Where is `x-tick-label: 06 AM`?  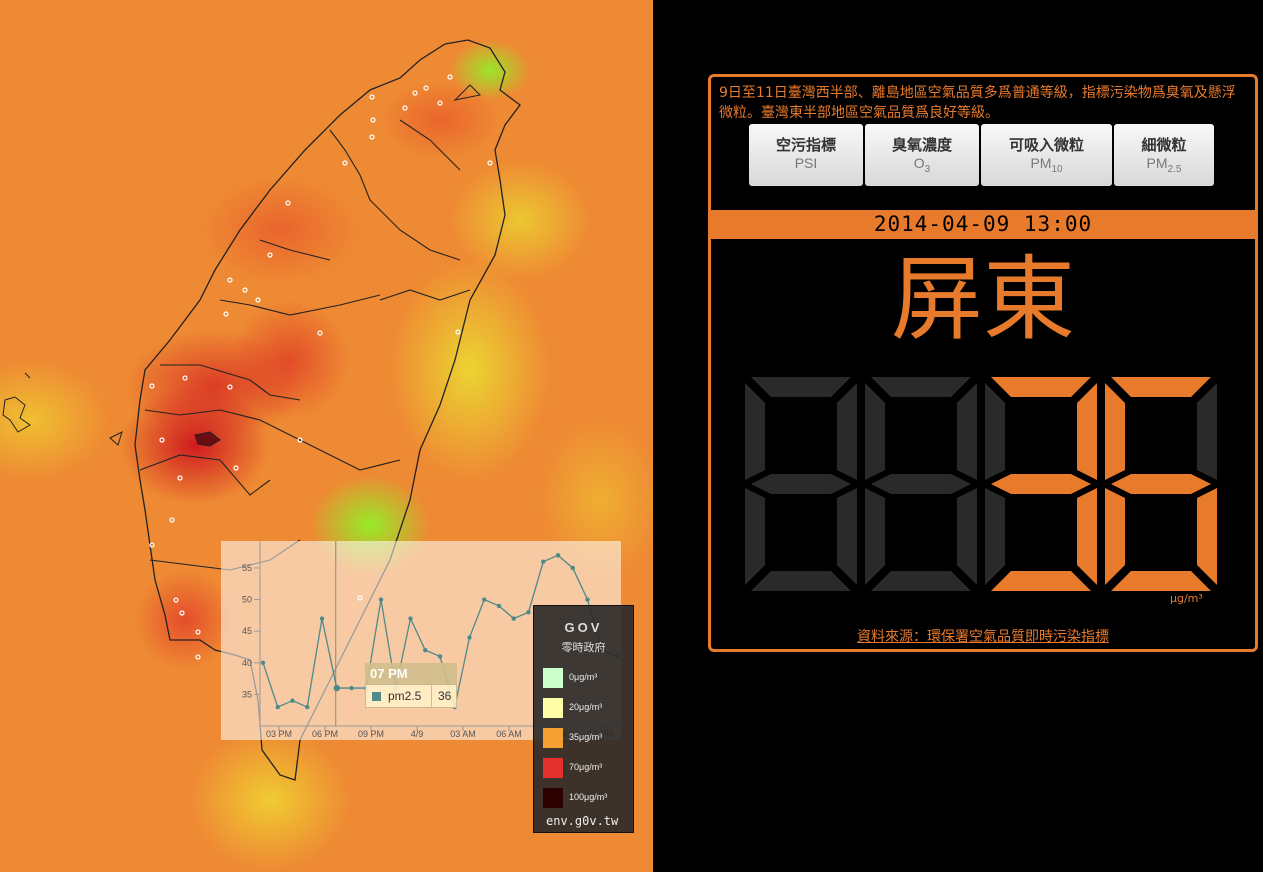
x-tick-label: 06 AM is located at coordinates (509, 734).